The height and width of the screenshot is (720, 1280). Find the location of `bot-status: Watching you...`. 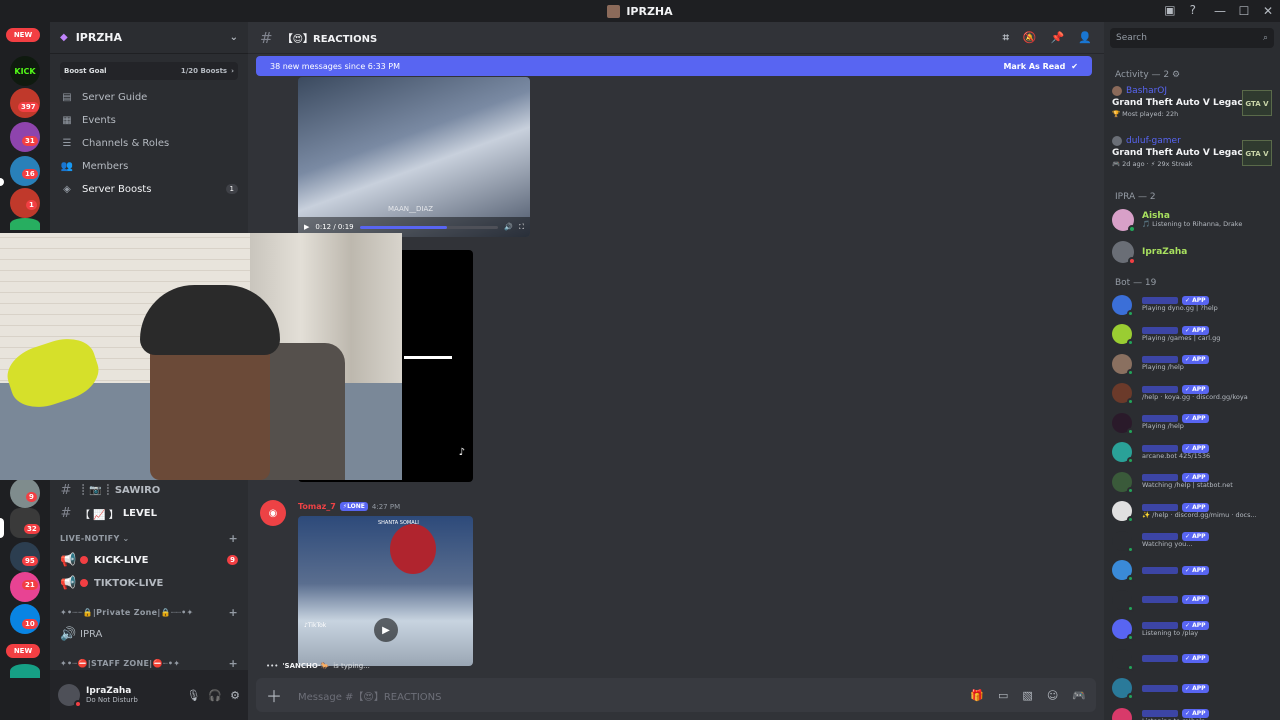

bot-status: Watching you... is located at coordinates (1167, 544).